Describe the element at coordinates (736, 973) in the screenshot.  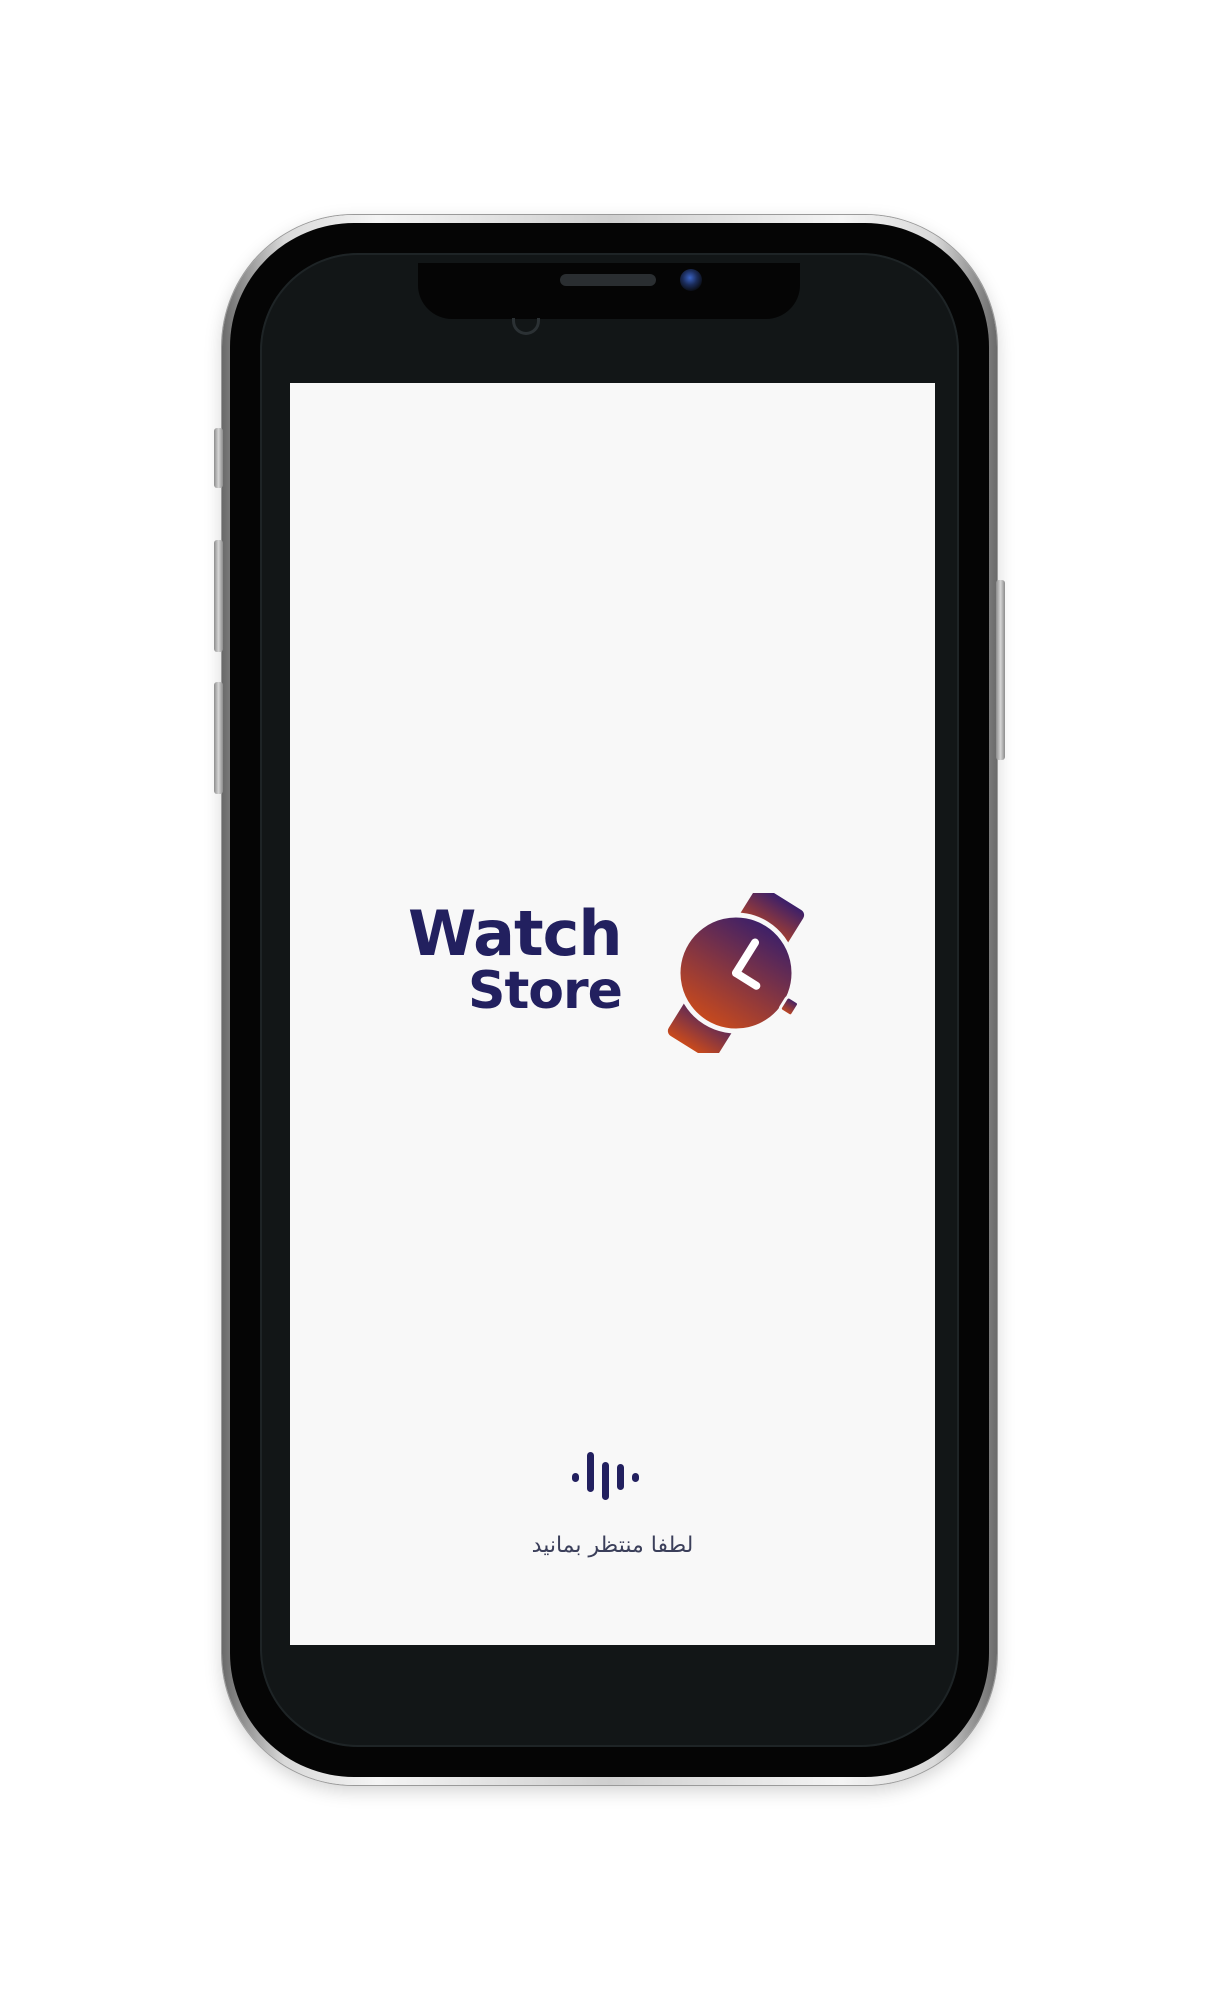
I see `watch-icon` at that location.